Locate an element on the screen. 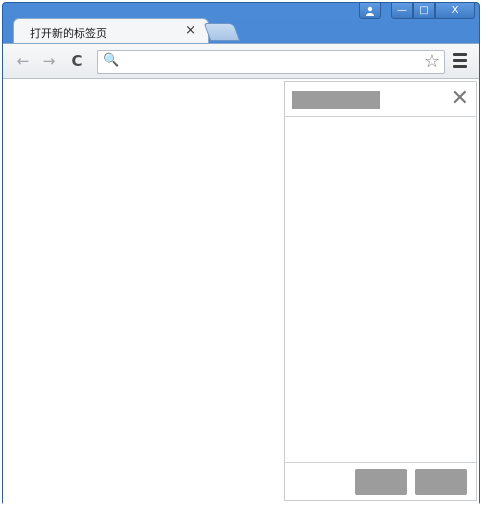 Image resolution: width=488 pixels, height=509 pixels. omnibox: 🔍 ☆ is located at coordinates (271, 62).